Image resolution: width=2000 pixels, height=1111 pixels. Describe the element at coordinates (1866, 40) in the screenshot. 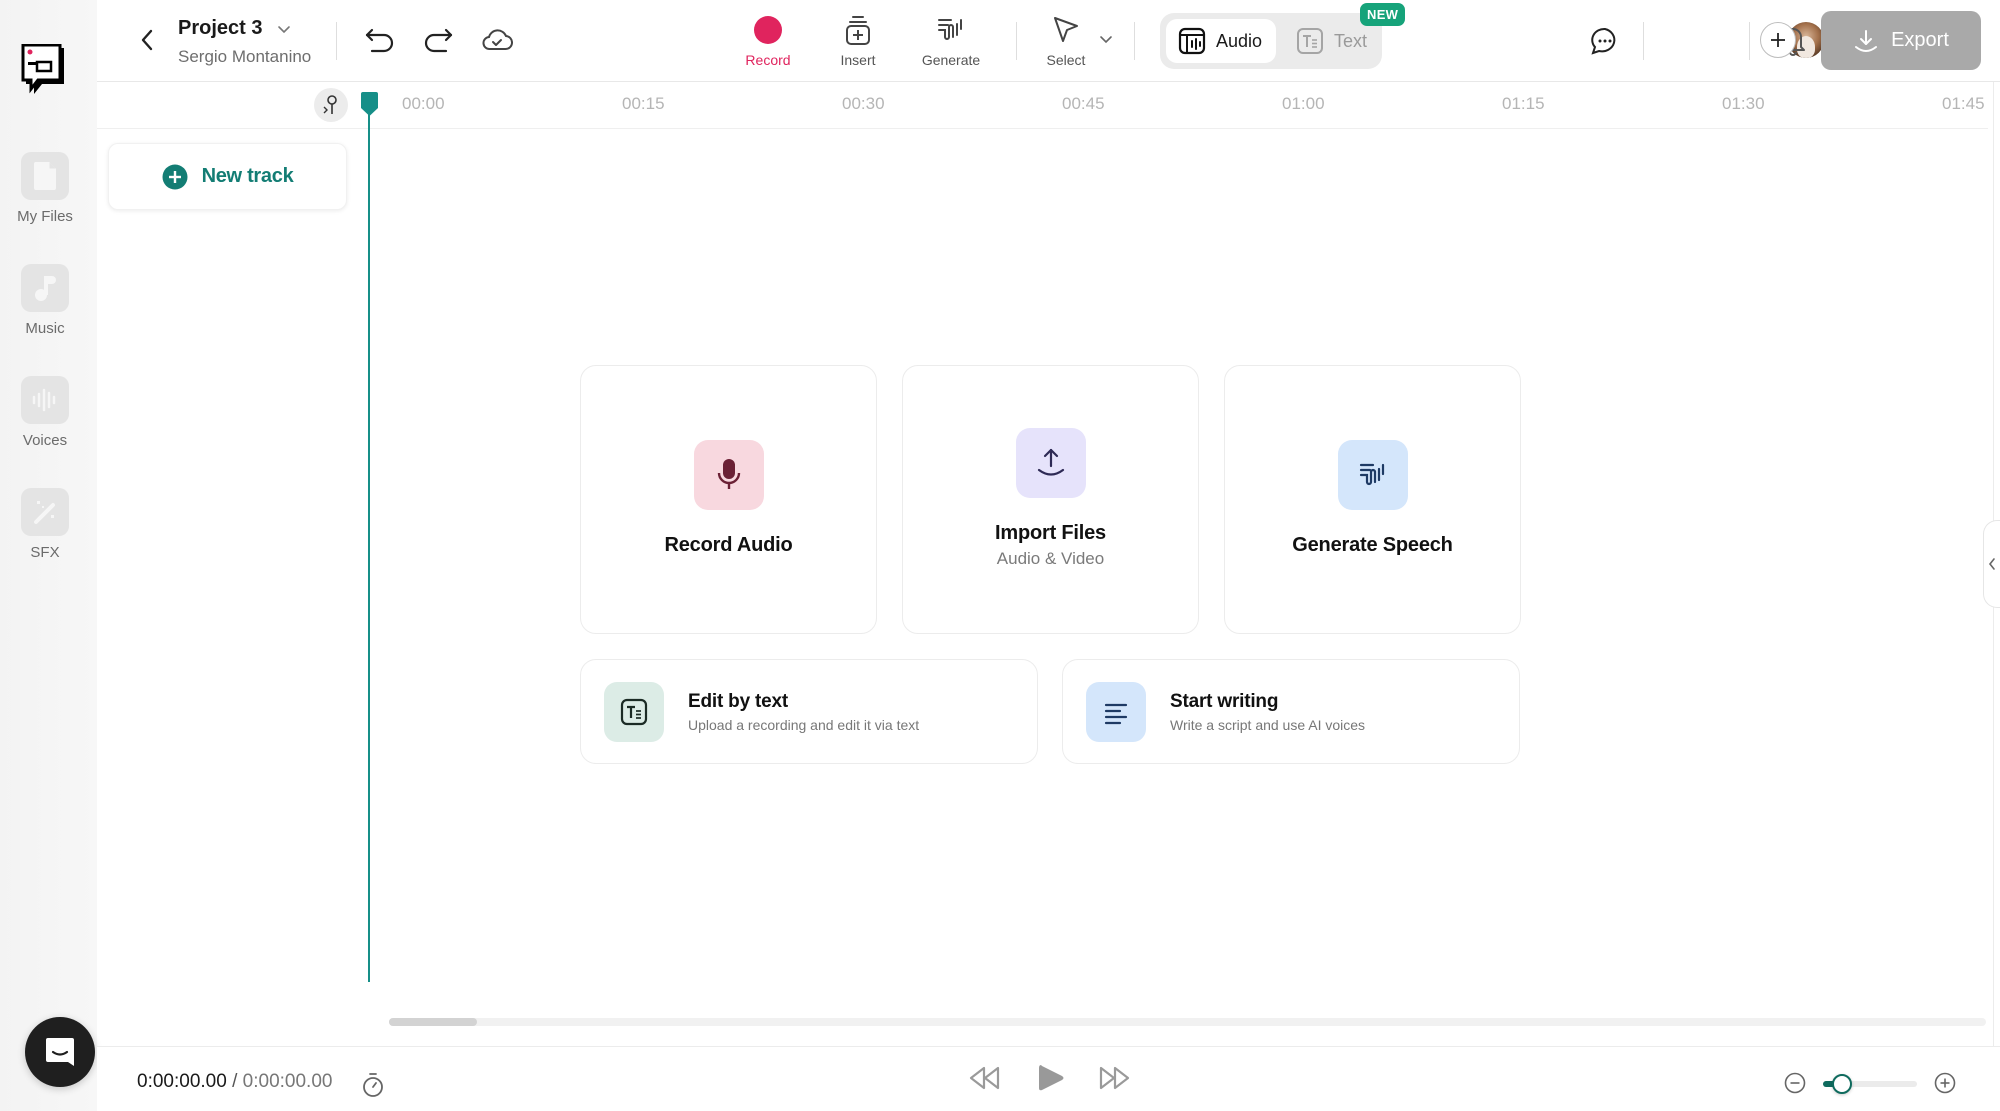

I see `download-icon` at that location.